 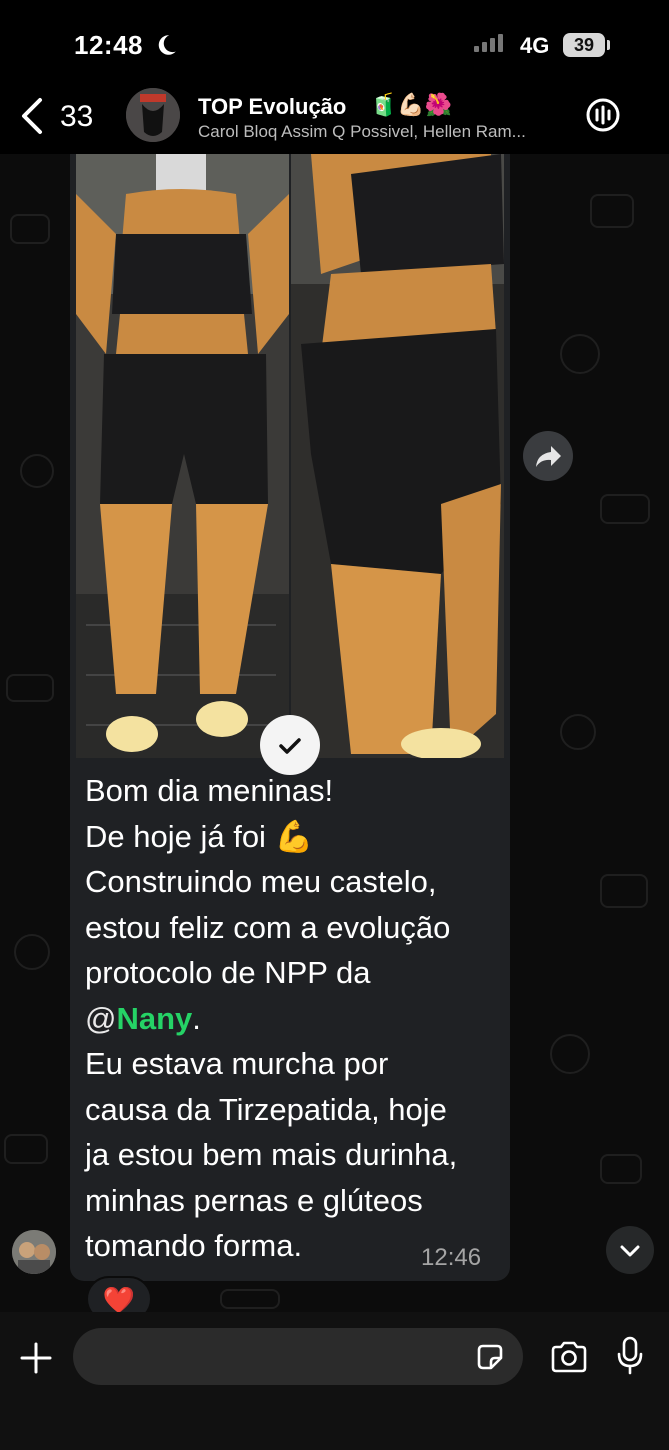 I want to click on group-call-icon, so click(x=603, y=115).